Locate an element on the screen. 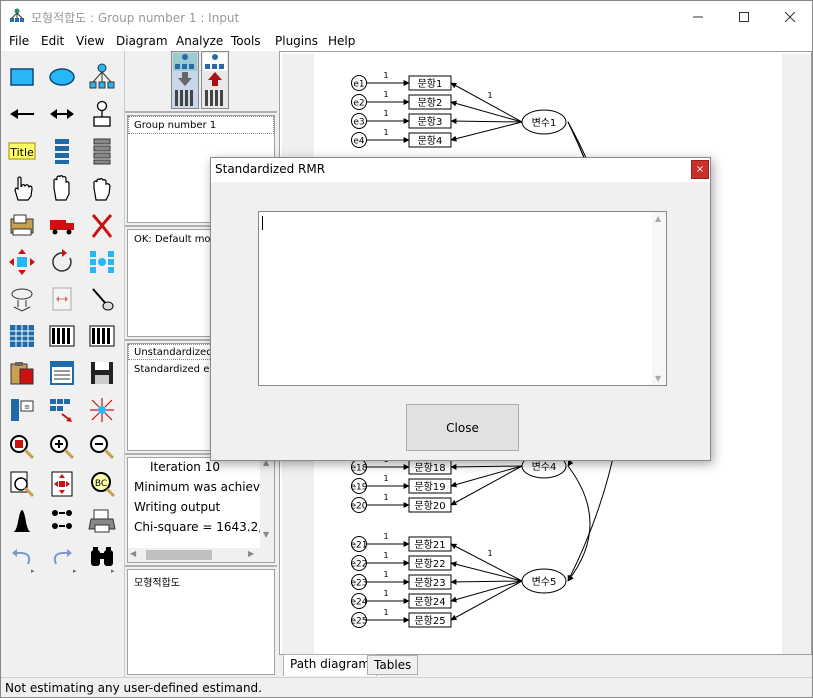 The height and width of the screenshot is (698, 813). log-vertical-scrollbar: ▲ ▼ is located at coordinates (267, 503).